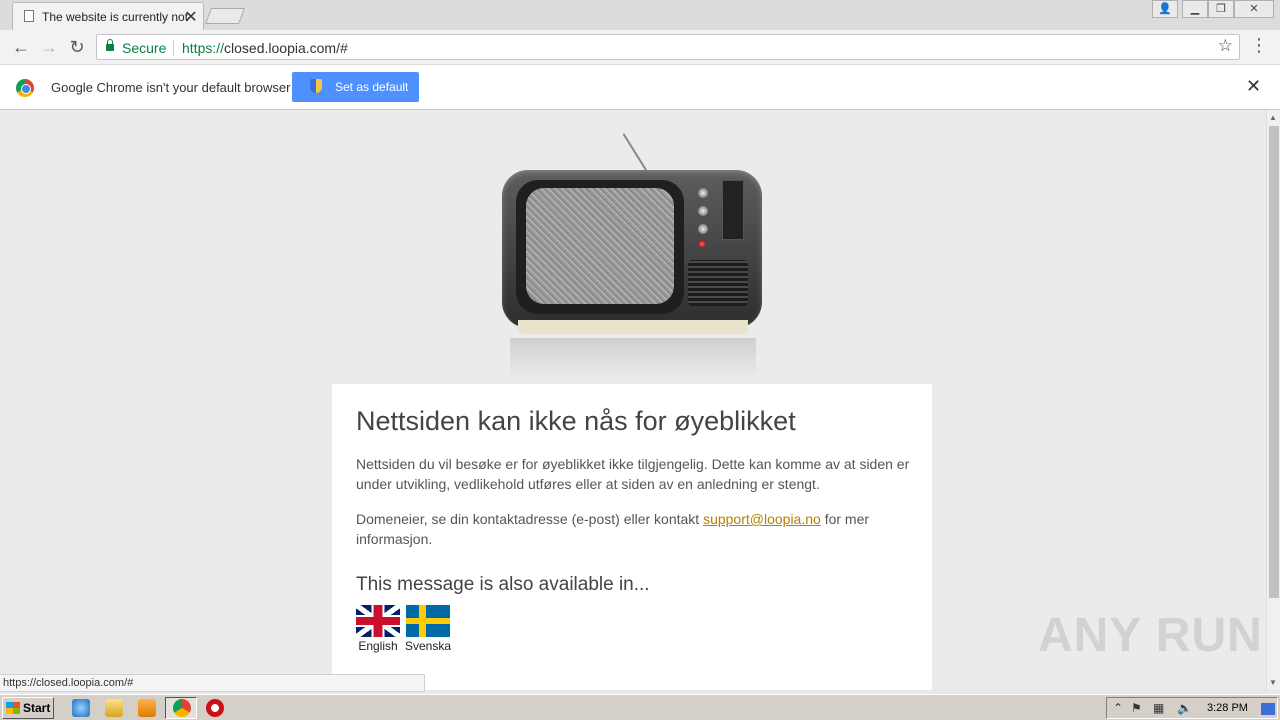 The width and height of the screenshot is (1280, 720). I want to click on tv-static-screen, so click(600, 246).